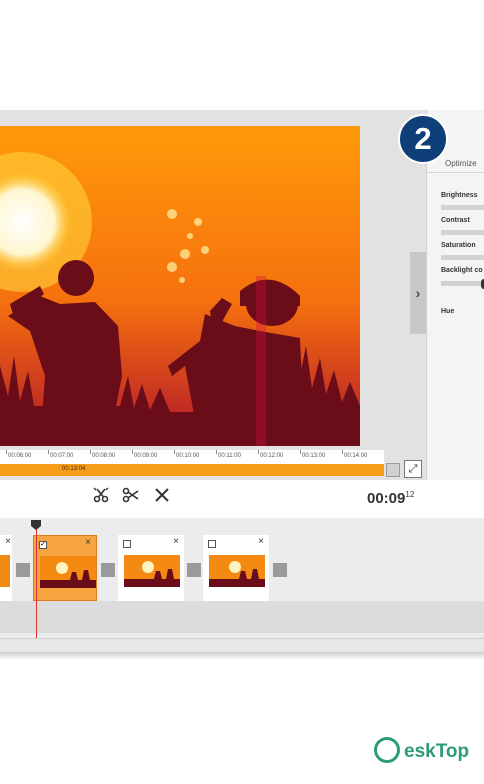 The height and width of the screenshot is (784, 484). What do you see at coordinates (242, 656) in the screenshot?
I see `window-shadow` at bounding box center [242, 656].